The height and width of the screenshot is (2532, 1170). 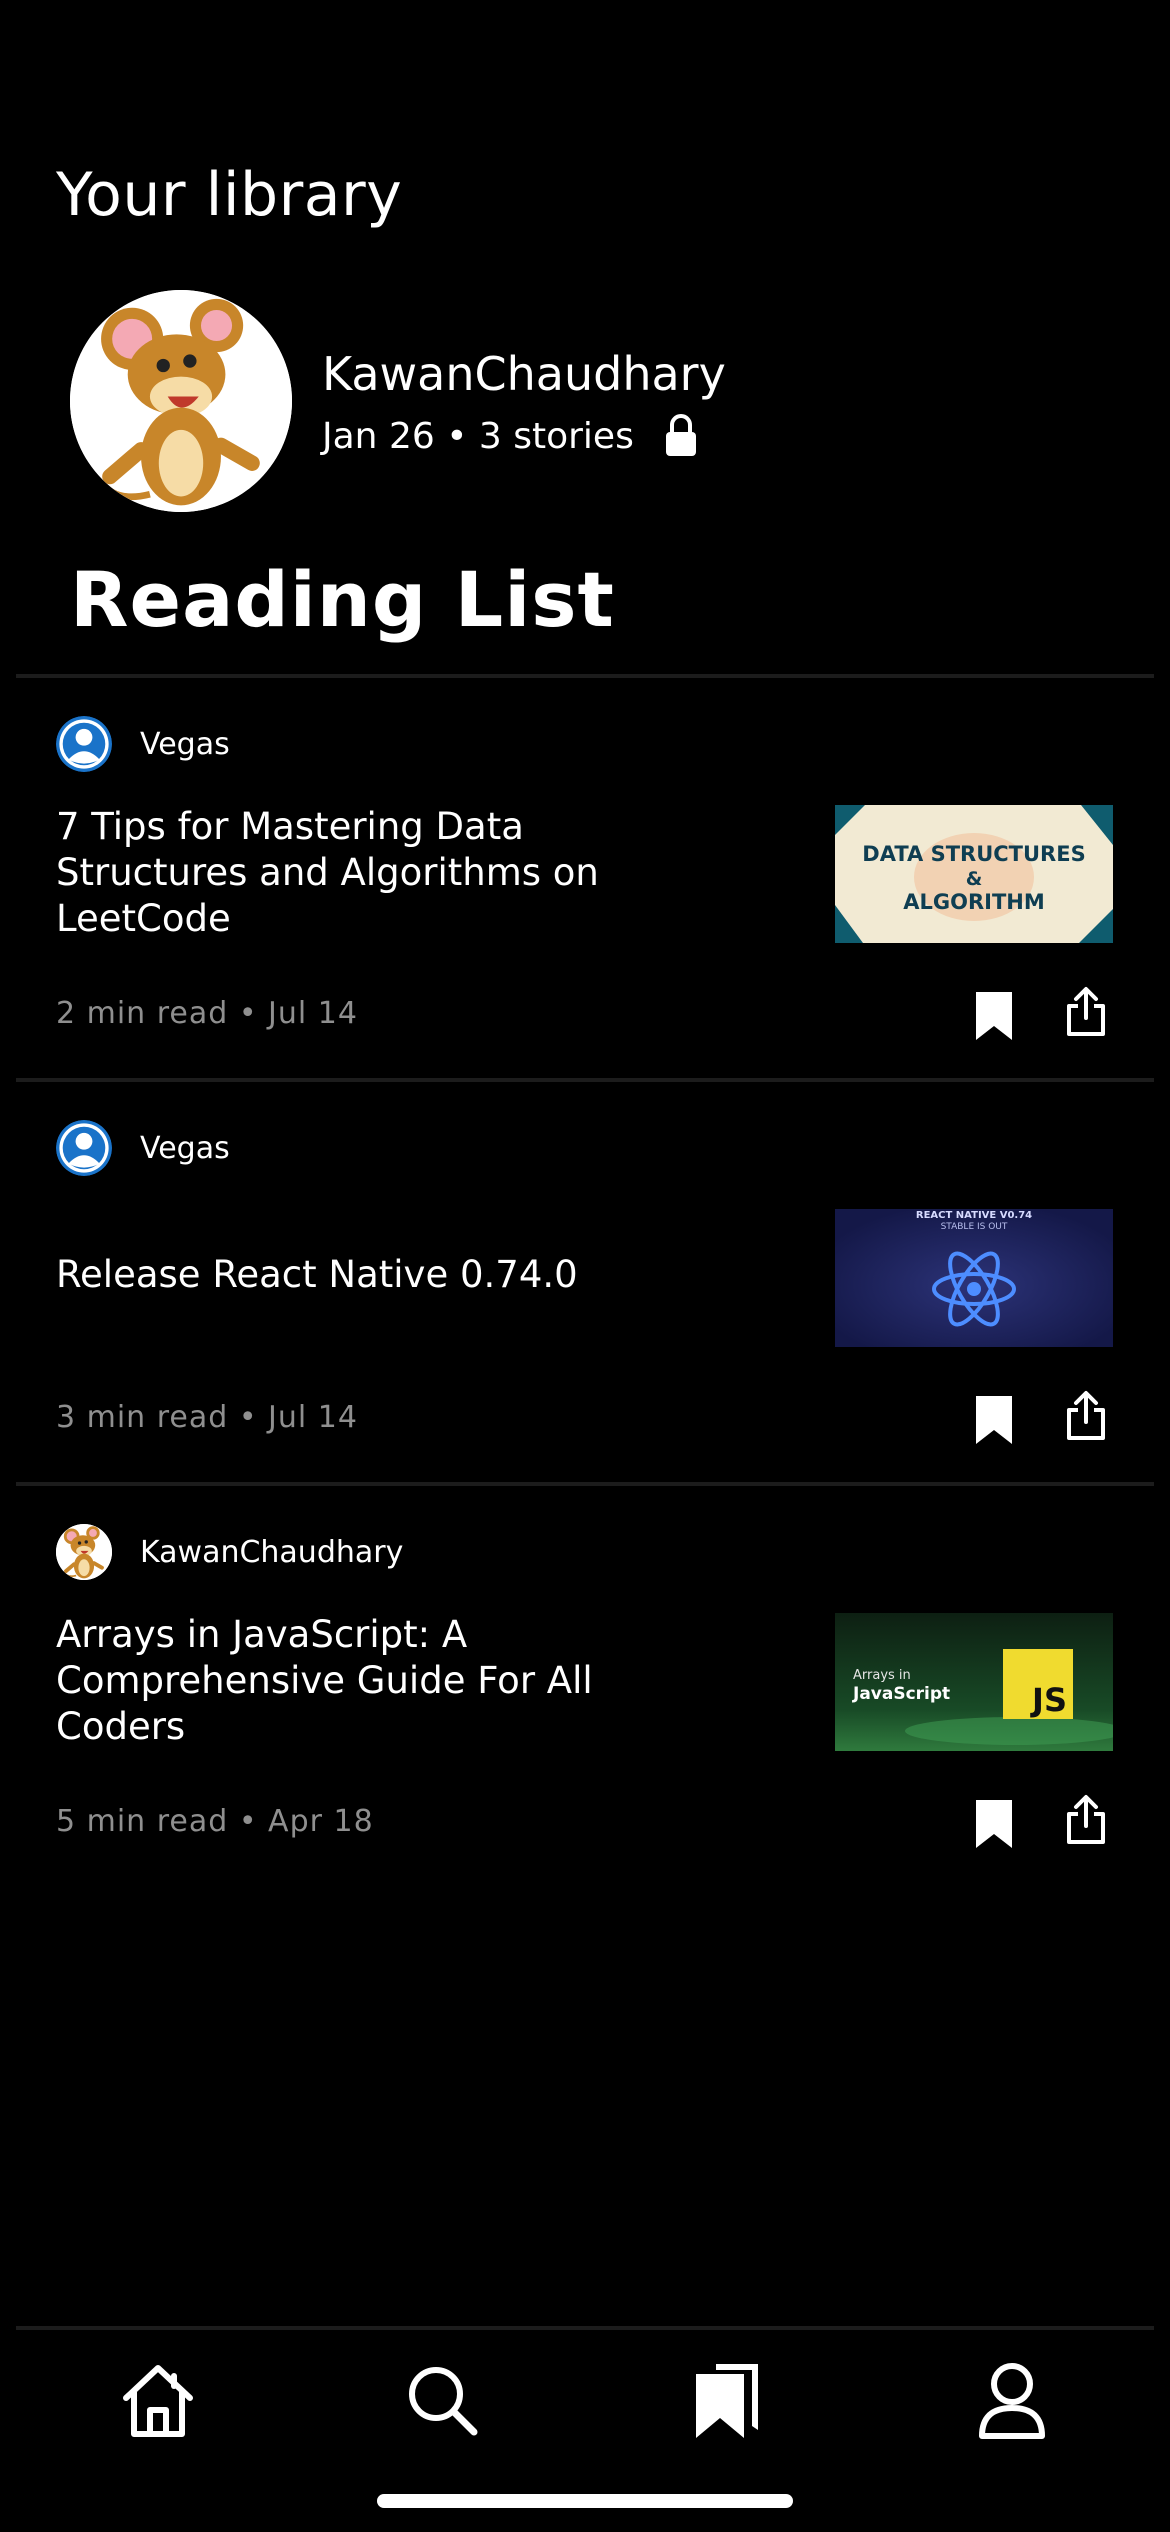 What do you see at coordinates (585, 2501) in the screenshot?
I see `home-indicator` at bounding box center [585, 2501].